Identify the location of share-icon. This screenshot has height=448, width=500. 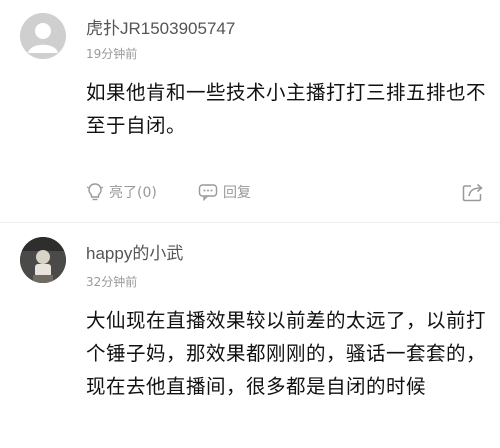
(472, 192).